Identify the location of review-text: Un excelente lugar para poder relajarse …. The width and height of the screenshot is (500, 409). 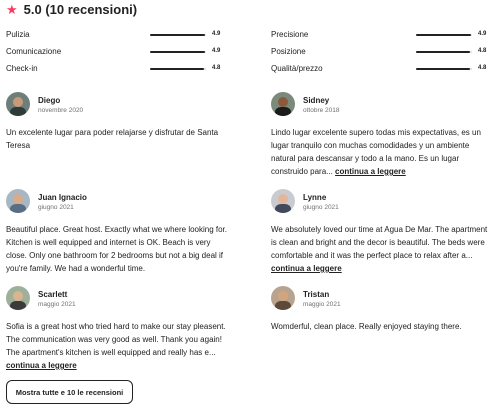
(115, 139).